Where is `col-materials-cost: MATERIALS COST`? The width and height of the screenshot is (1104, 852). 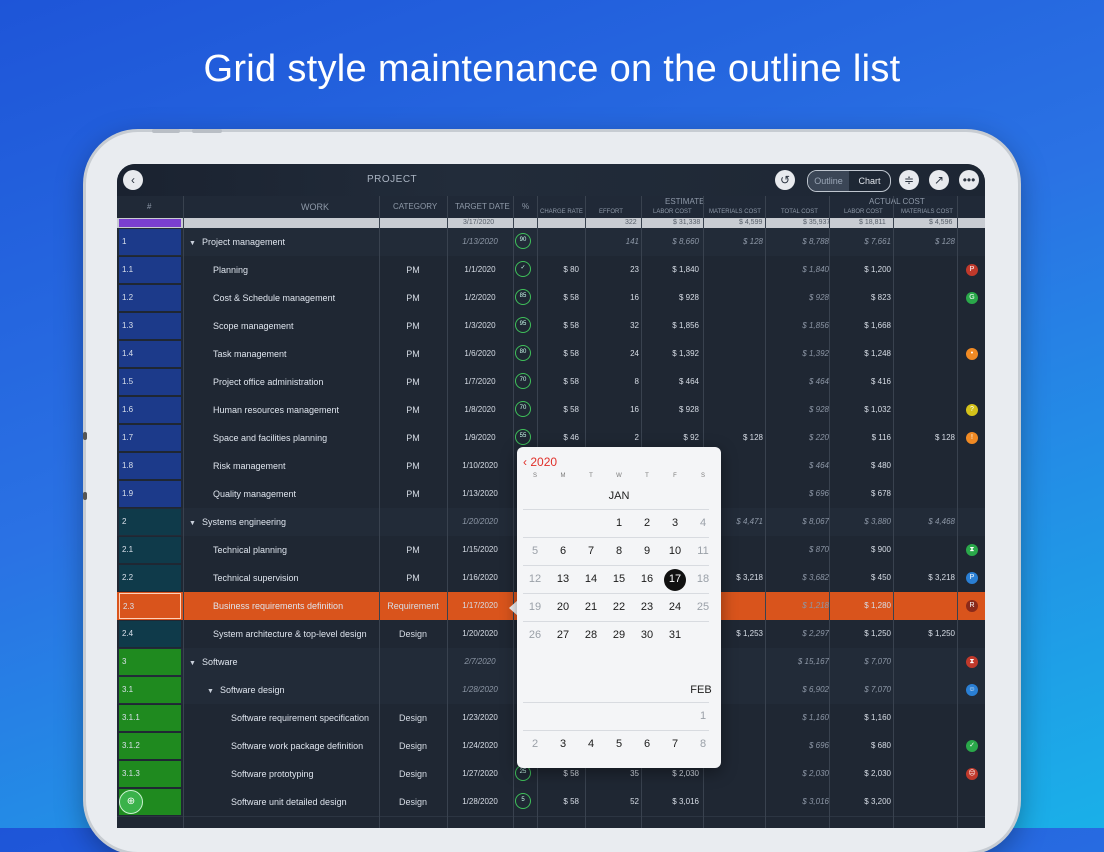
col-materials-cost: MATERIALS COST is located at coordinates (735, 212).